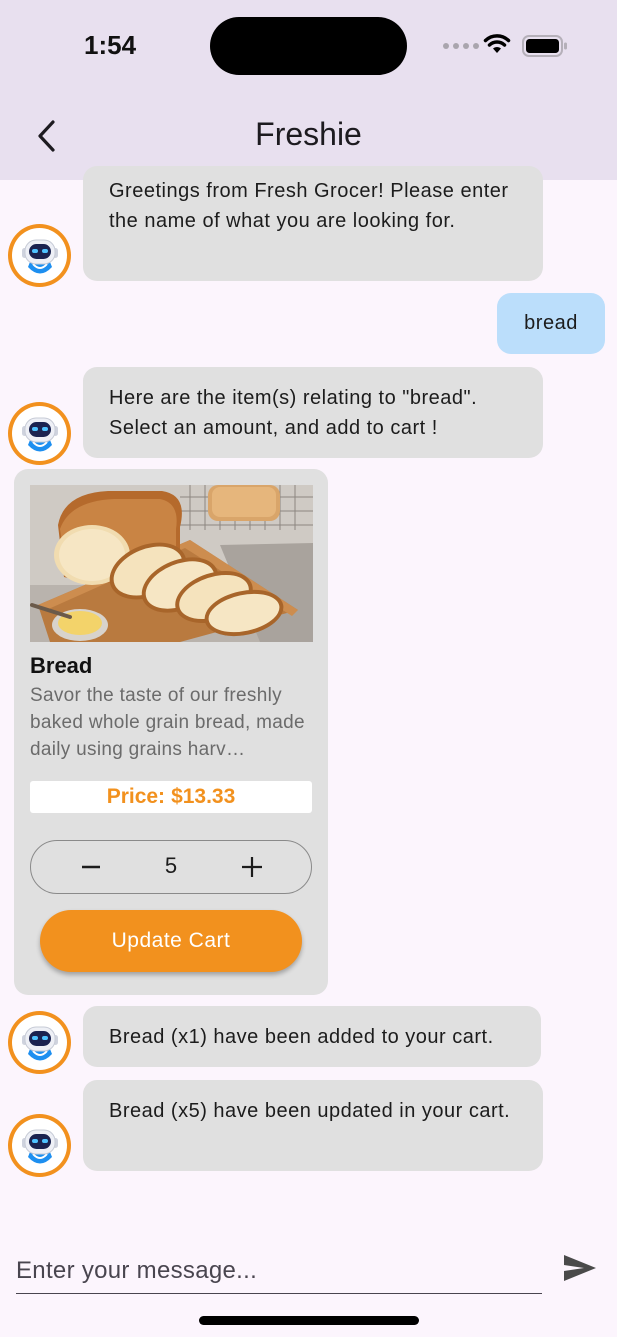 The height and width of the screenshot is (1337, 617). I want to click on increment-button, so click(252, 867).